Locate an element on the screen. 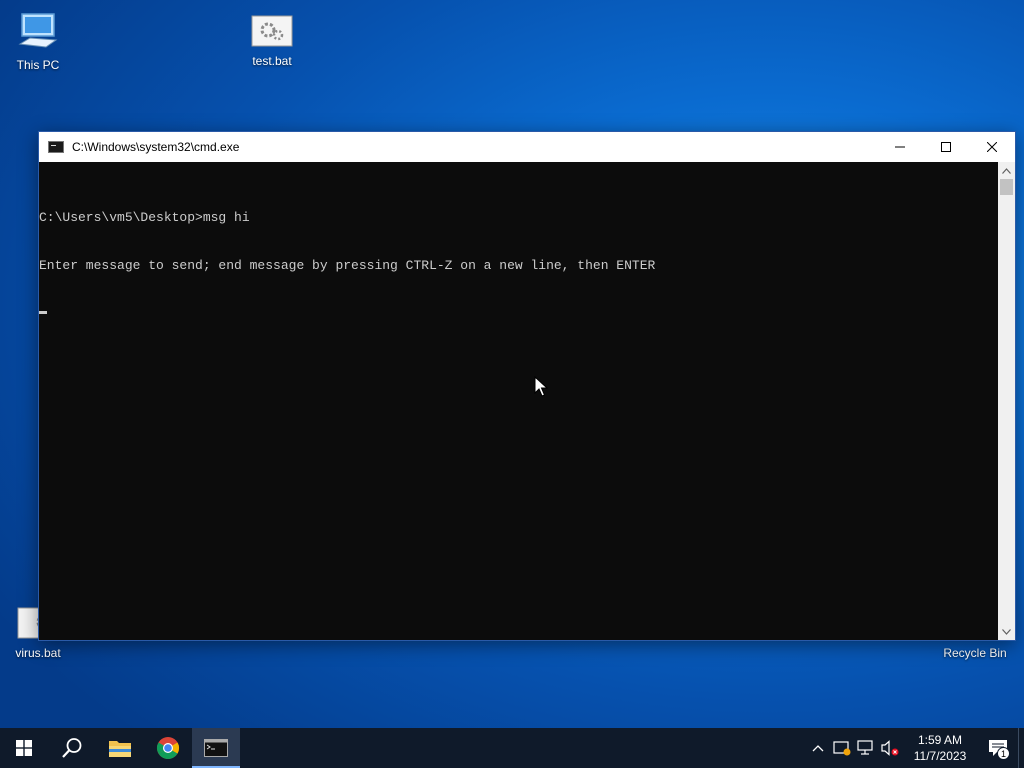 The image size is (1024, 768). window-title: C:\Windows\system32\cmd.exe is located at coordinates (156, 147).